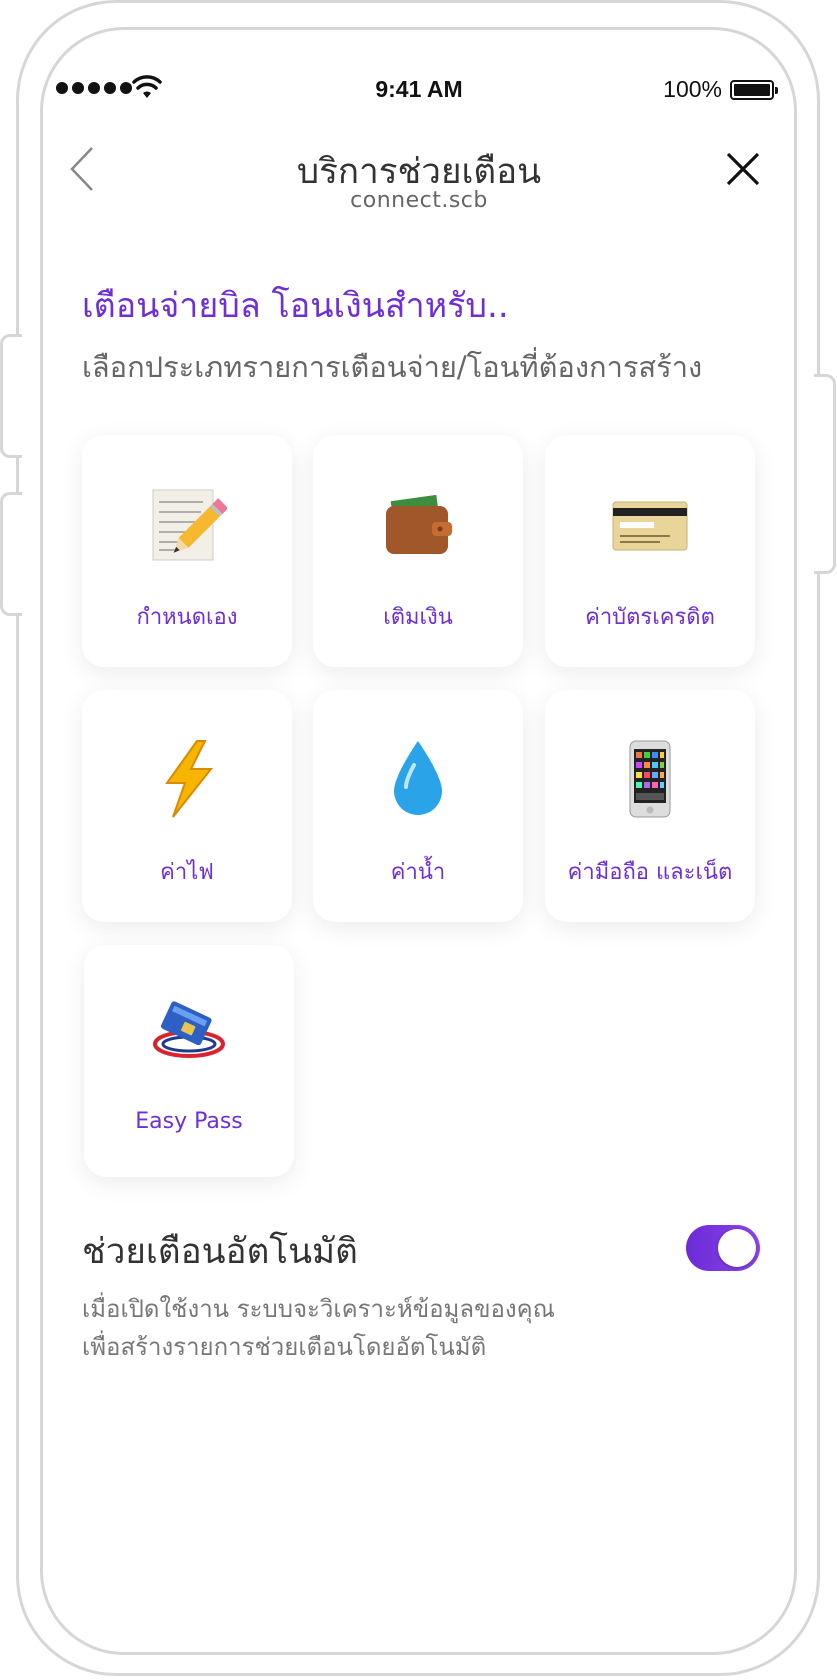  Describe the element at coordinates (419, 92) in the screenshot. I see `status-bar: 9:41 AM 100%` at that location.